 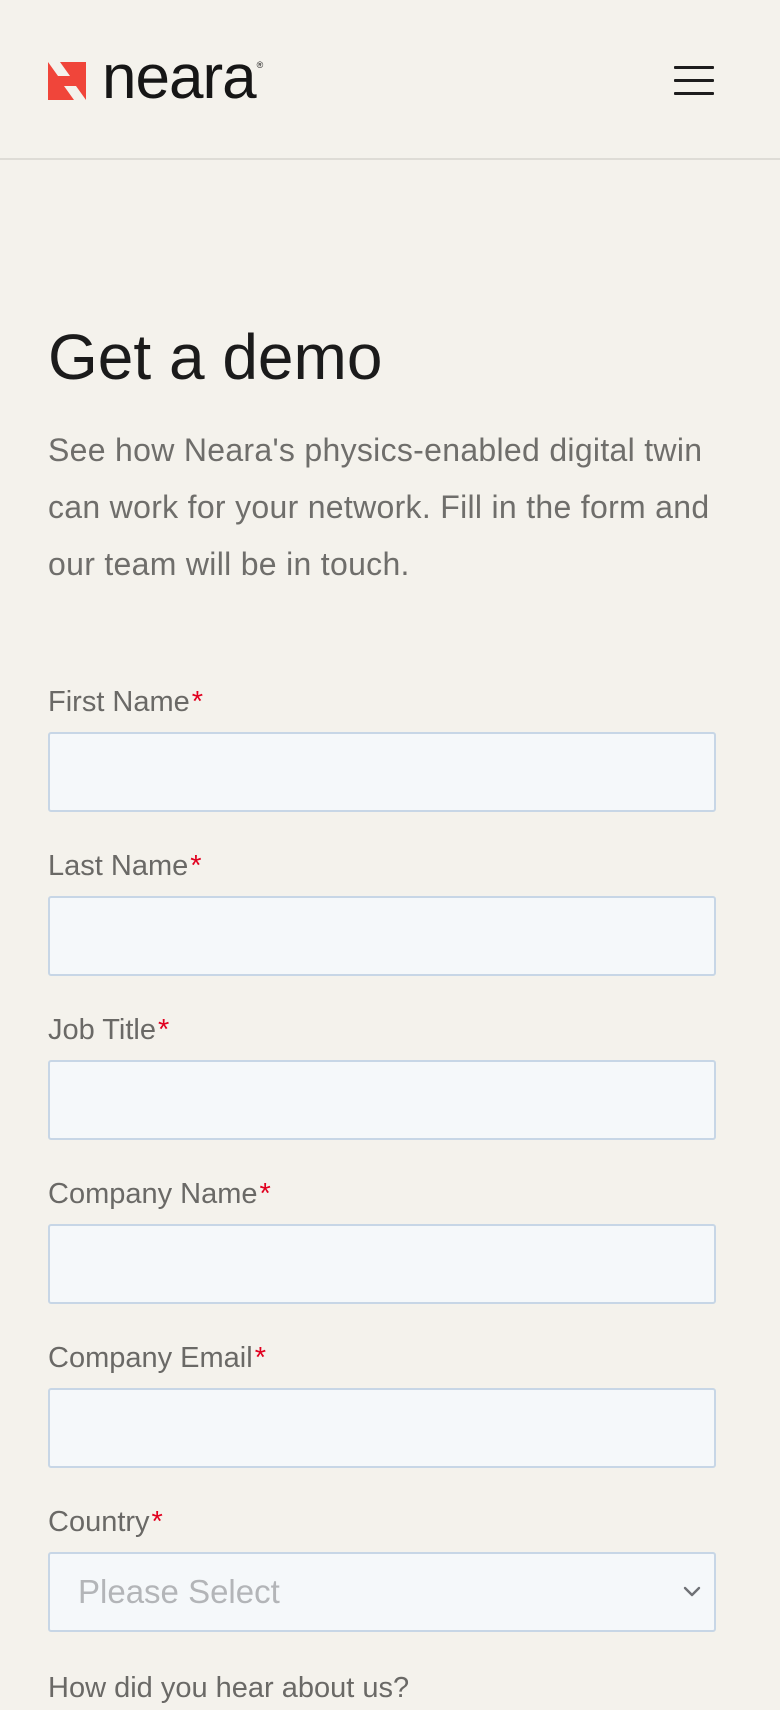 I want to click on neara-logo-mark-icon, so click(x=67, y=81).